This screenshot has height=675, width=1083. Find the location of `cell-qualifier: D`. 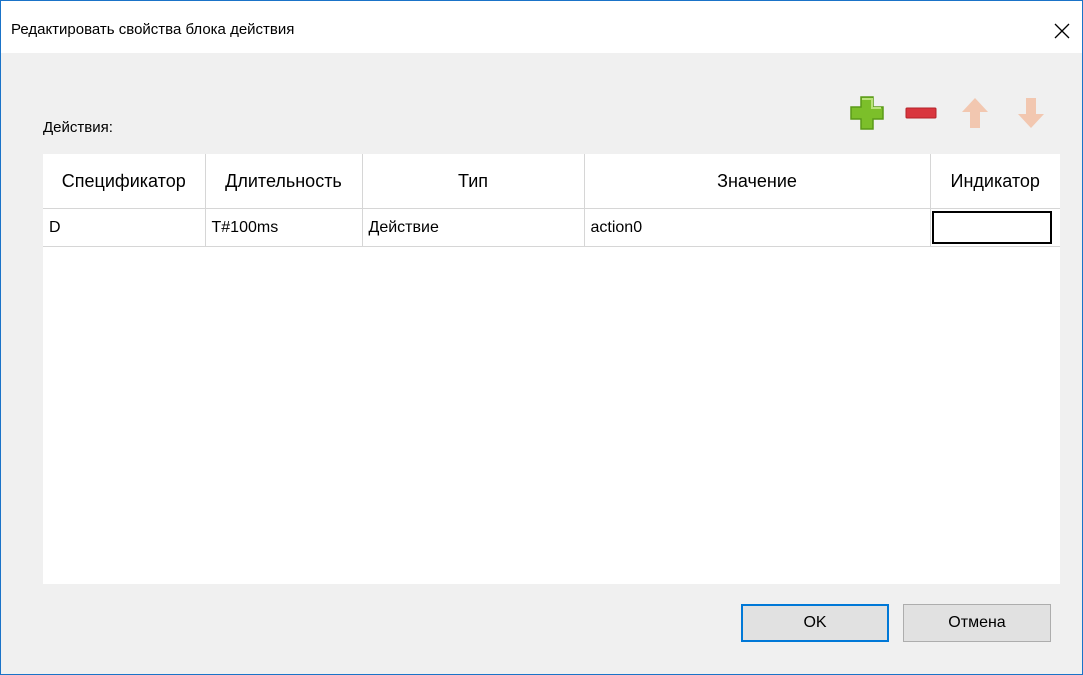

cell-qualifier: D is located at coordinates (124, 227).